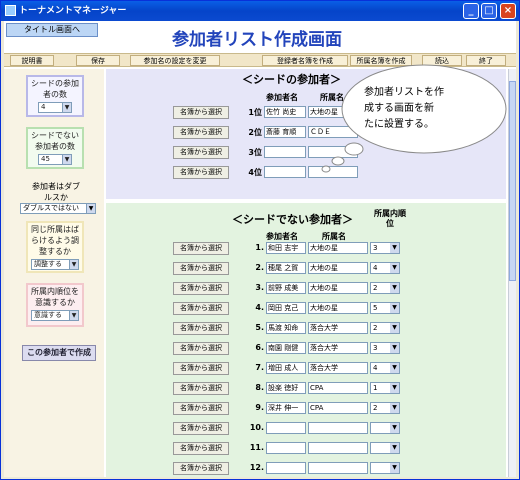 The image size is (520, 480). Describe the element at coordinates (286, 408) in the screenshot. I see `participant-name-input: 深井 伸一` at that location.